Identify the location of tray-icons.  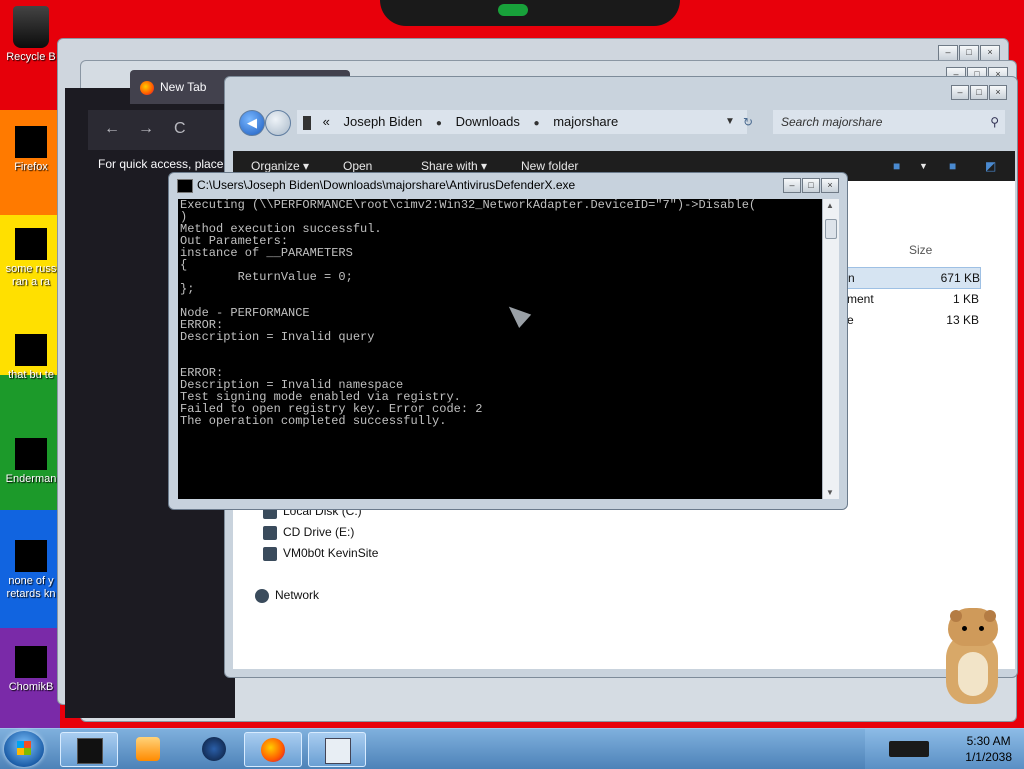
(909, 749).